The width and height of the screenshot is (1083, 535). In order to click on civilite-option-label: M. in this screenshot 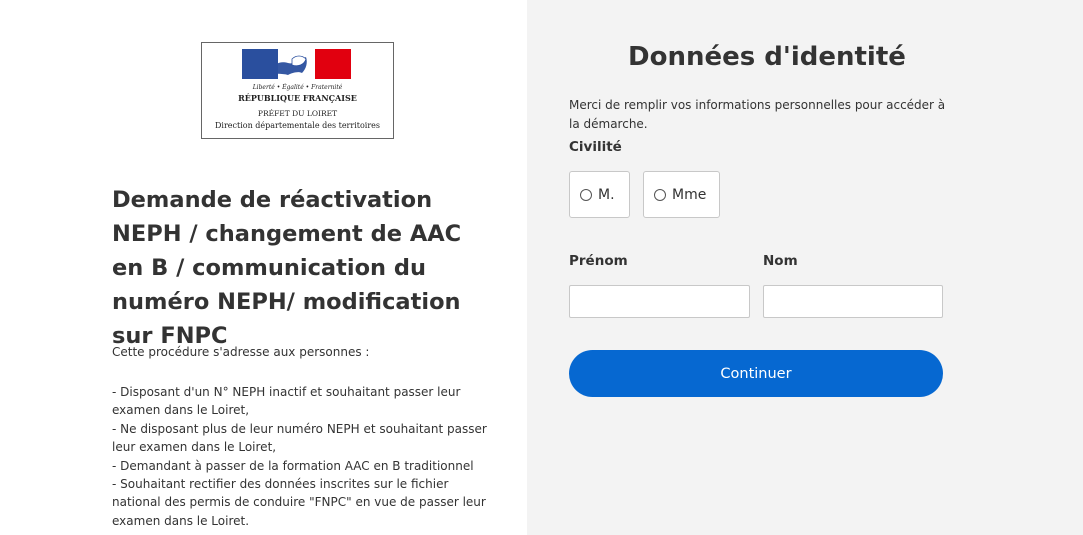, I will do `click(606, 194)`.